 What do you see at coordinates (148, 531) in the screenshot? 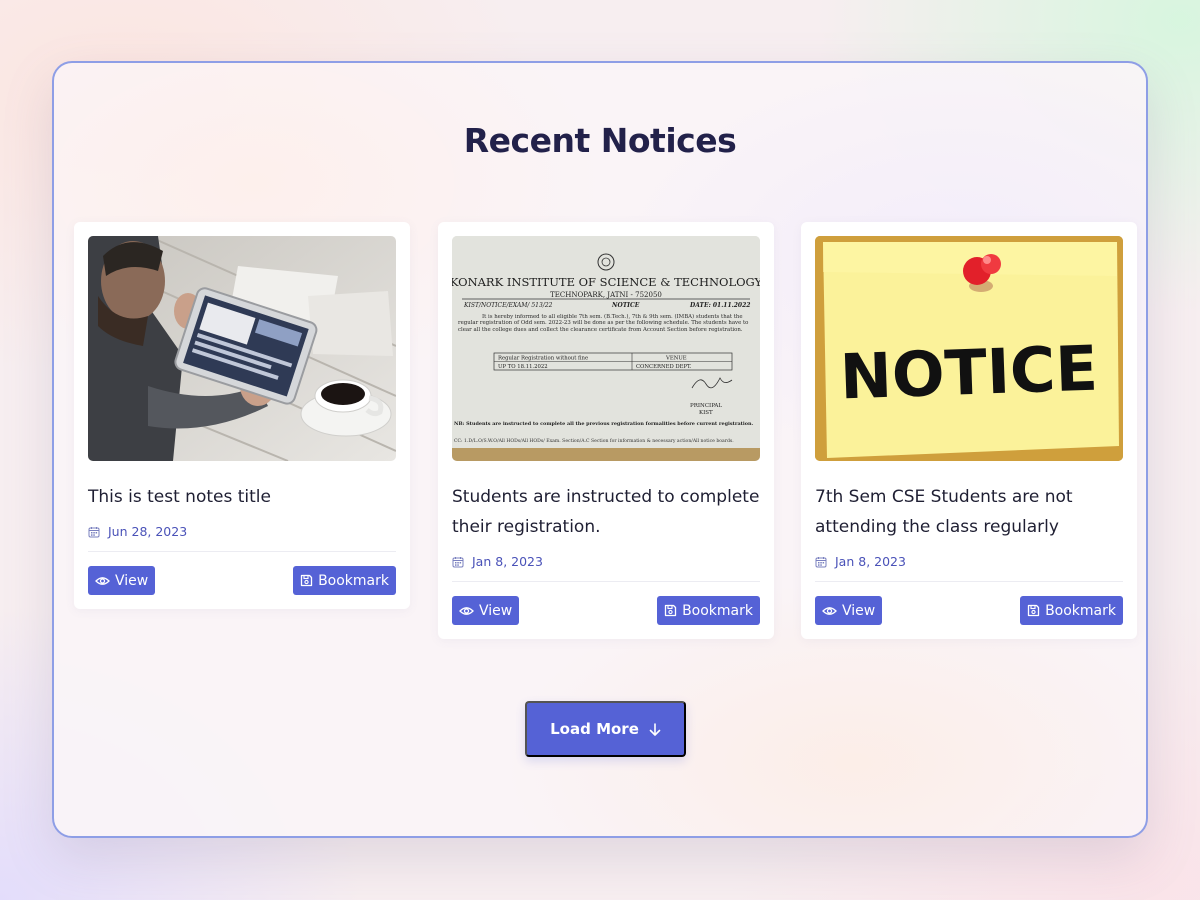
I see `notice-date-text: Jun 28, 2023` at bounding box center [148, 531].